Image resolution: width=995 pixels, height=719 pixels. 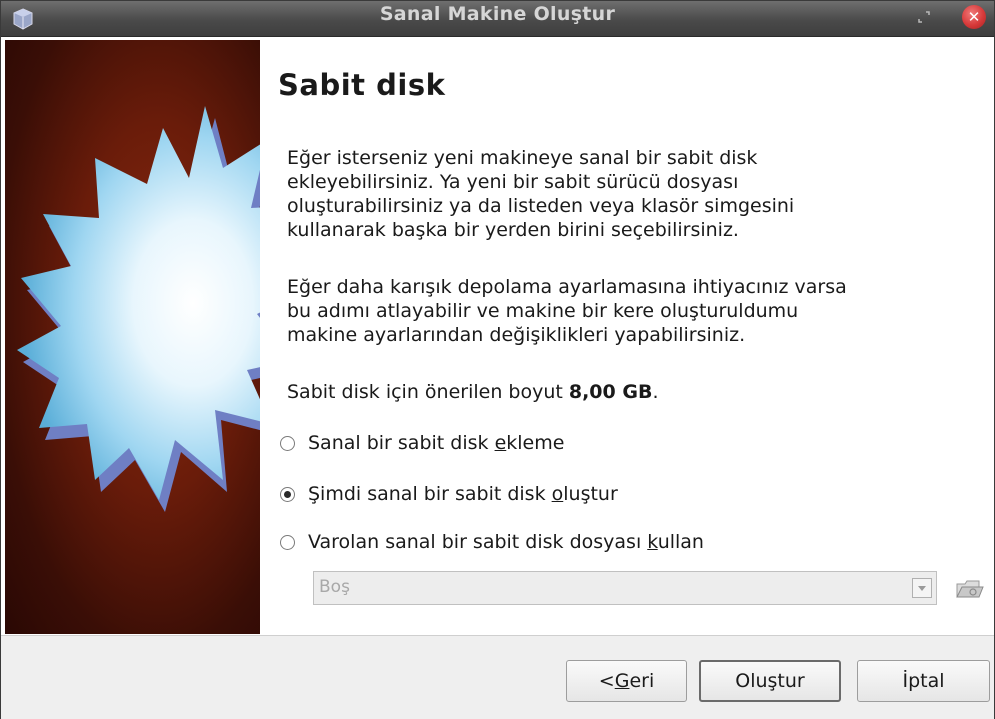 What do you see at coordinates (626, 681) in the screenshot?
I see `back-button: < Geri` at bounding box center [626, 681].